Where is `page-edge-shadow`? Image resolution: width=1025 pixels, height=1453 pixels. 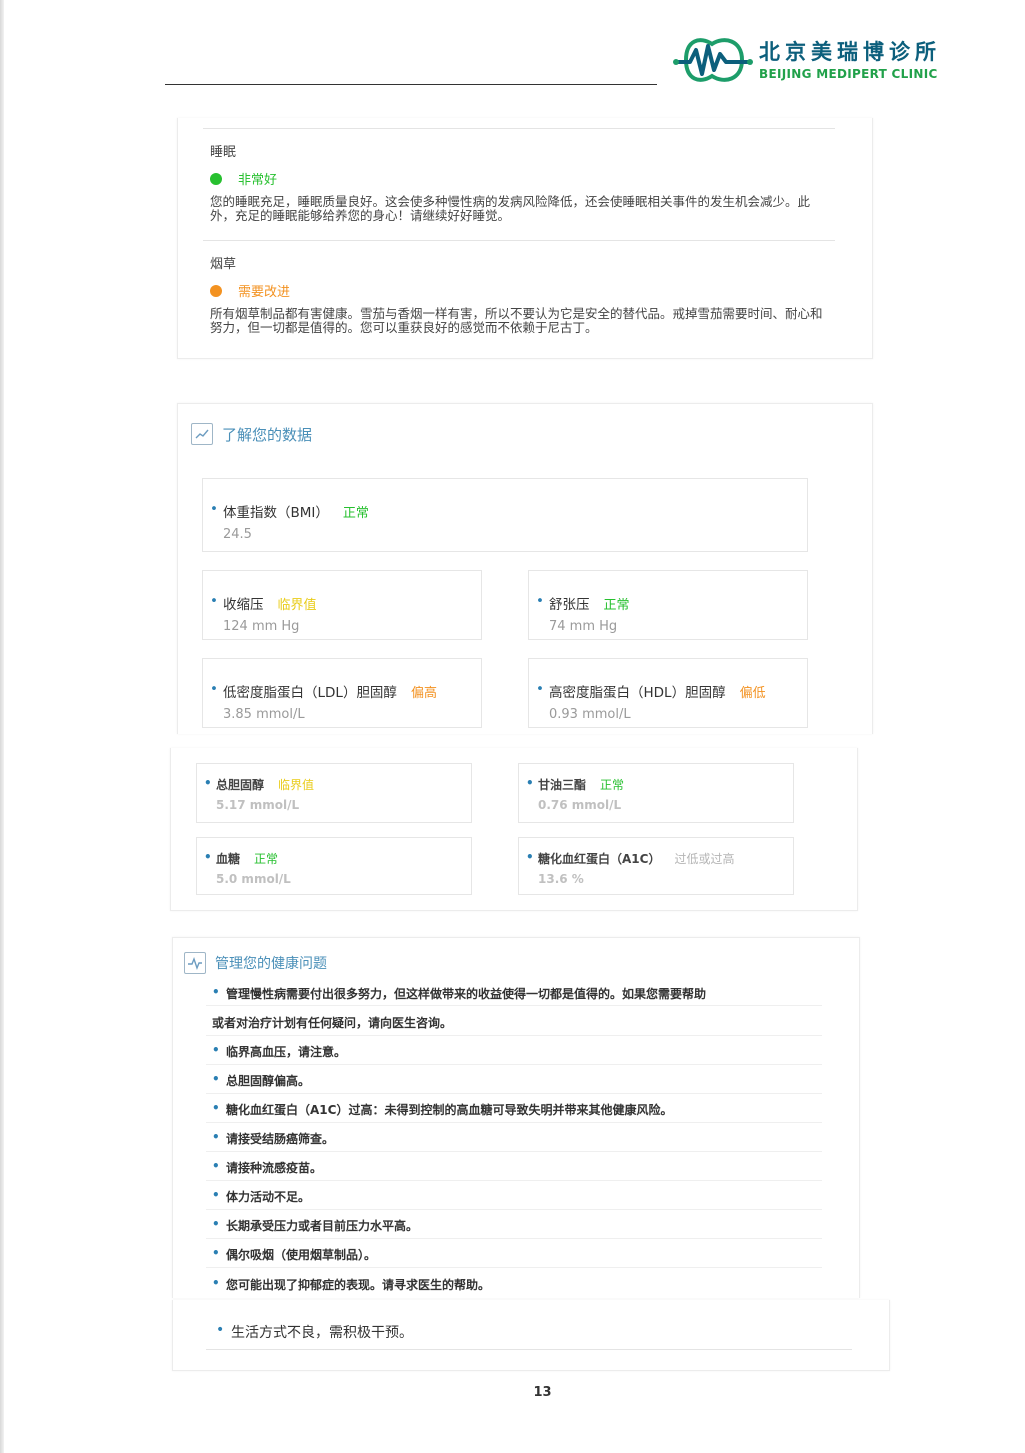
page-edge-shadow is located at coordinates (2, 726).